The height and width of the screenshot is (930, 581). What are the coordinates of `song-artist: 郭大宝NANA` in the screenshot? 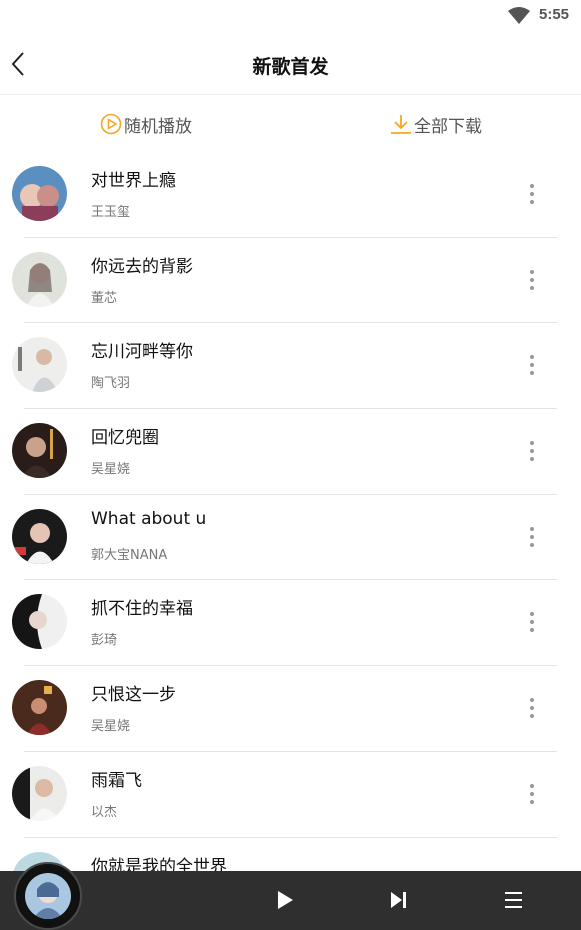 It's located at (129, 555).